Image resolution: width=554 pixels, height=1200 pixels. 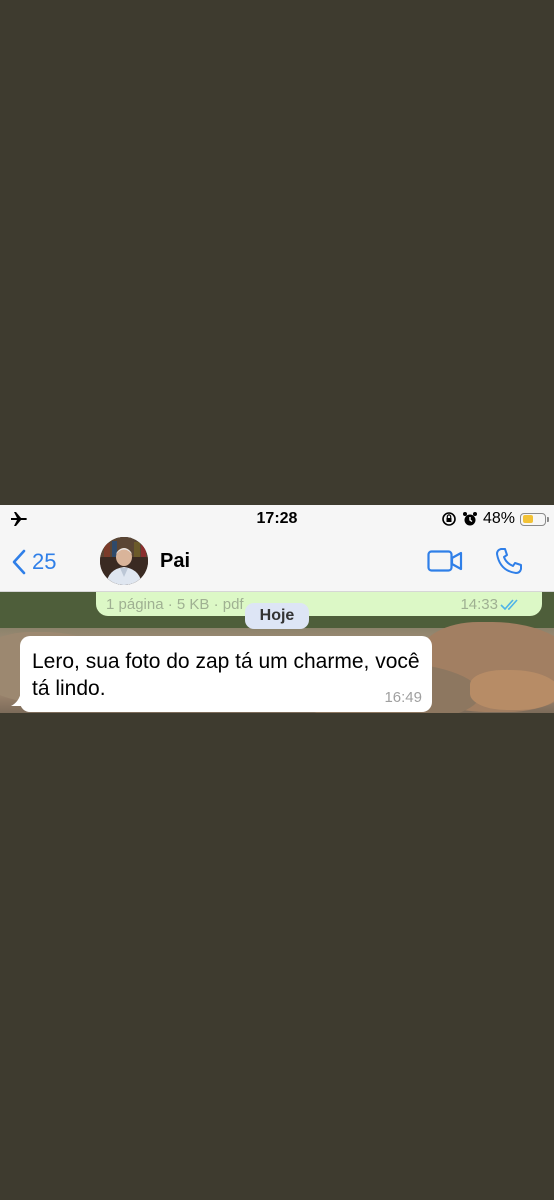 I want to click on message-time: 16:49, so click(x=403, y=697).